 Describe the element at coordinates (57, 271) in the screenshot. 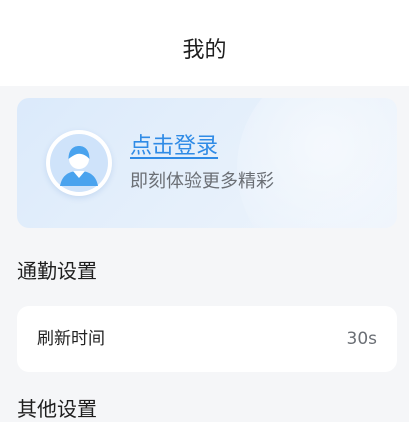

I see `commute-settings-title: 通勤设置` at that location.